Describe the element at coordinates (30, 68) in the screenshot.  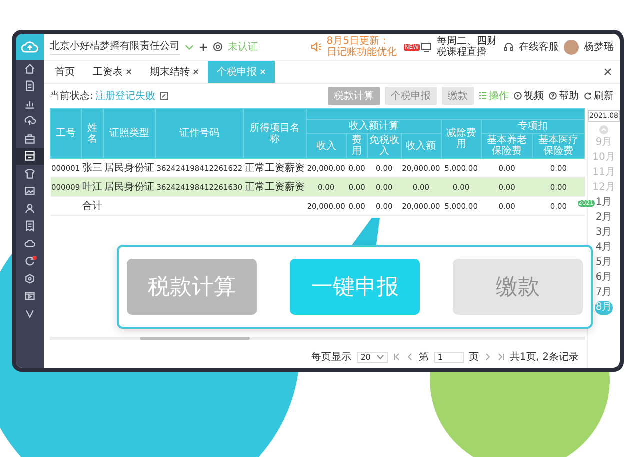
I see `home-icon` at that location.